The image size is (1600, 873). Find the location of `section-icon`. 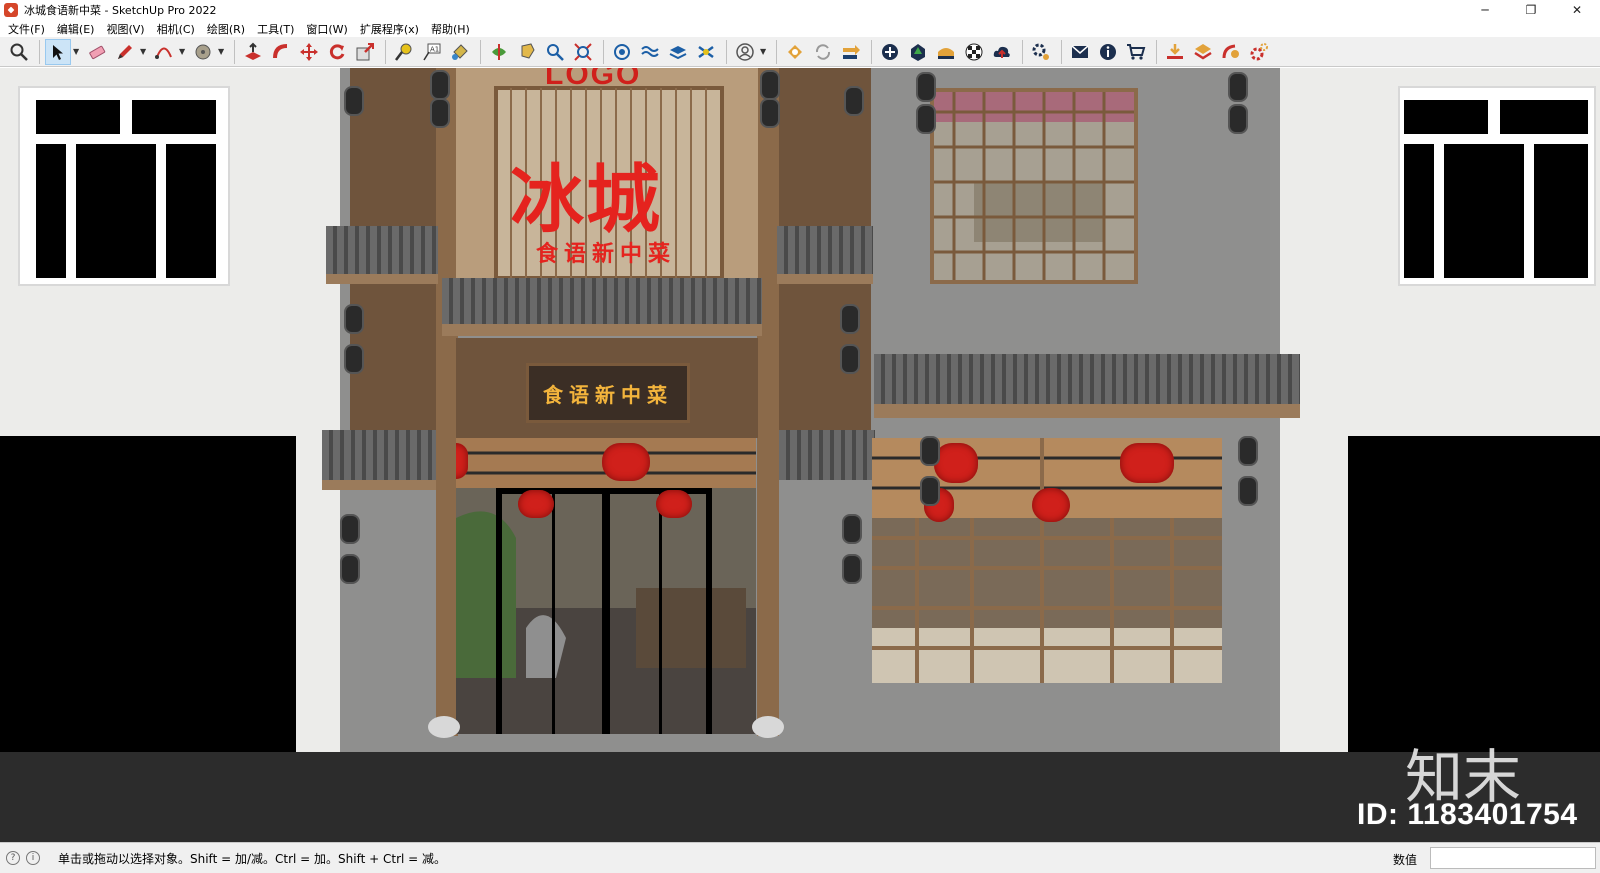

section-icon is located at coordinates (622, 51).